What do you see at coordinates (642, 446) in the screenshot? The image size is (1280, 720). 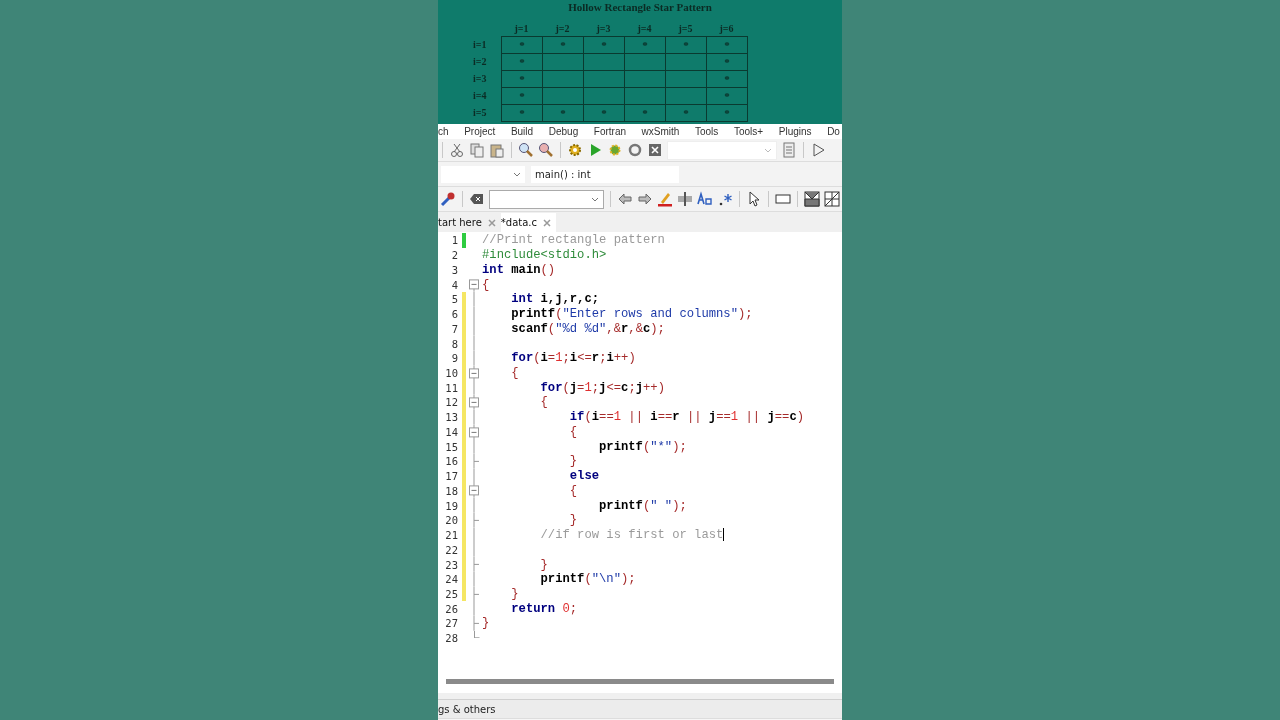 I see `code-line: printf("*");` at bounding box center [642, 446].